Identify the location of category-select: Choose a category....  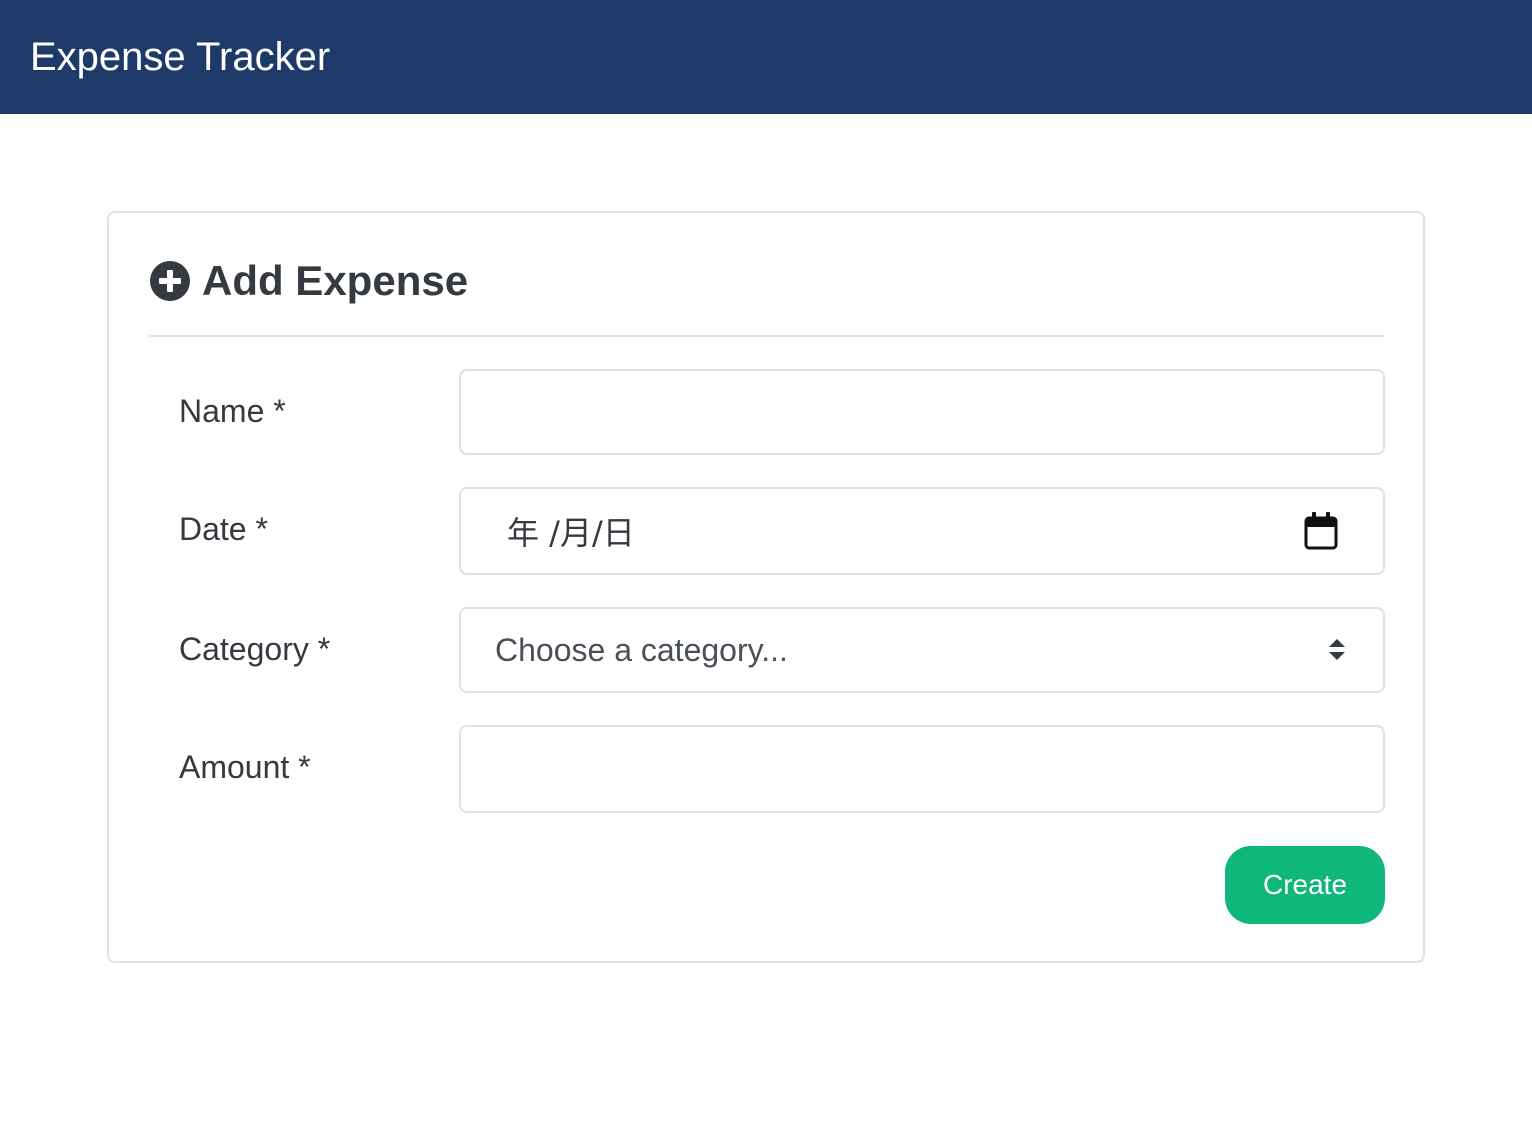
(922, 650).